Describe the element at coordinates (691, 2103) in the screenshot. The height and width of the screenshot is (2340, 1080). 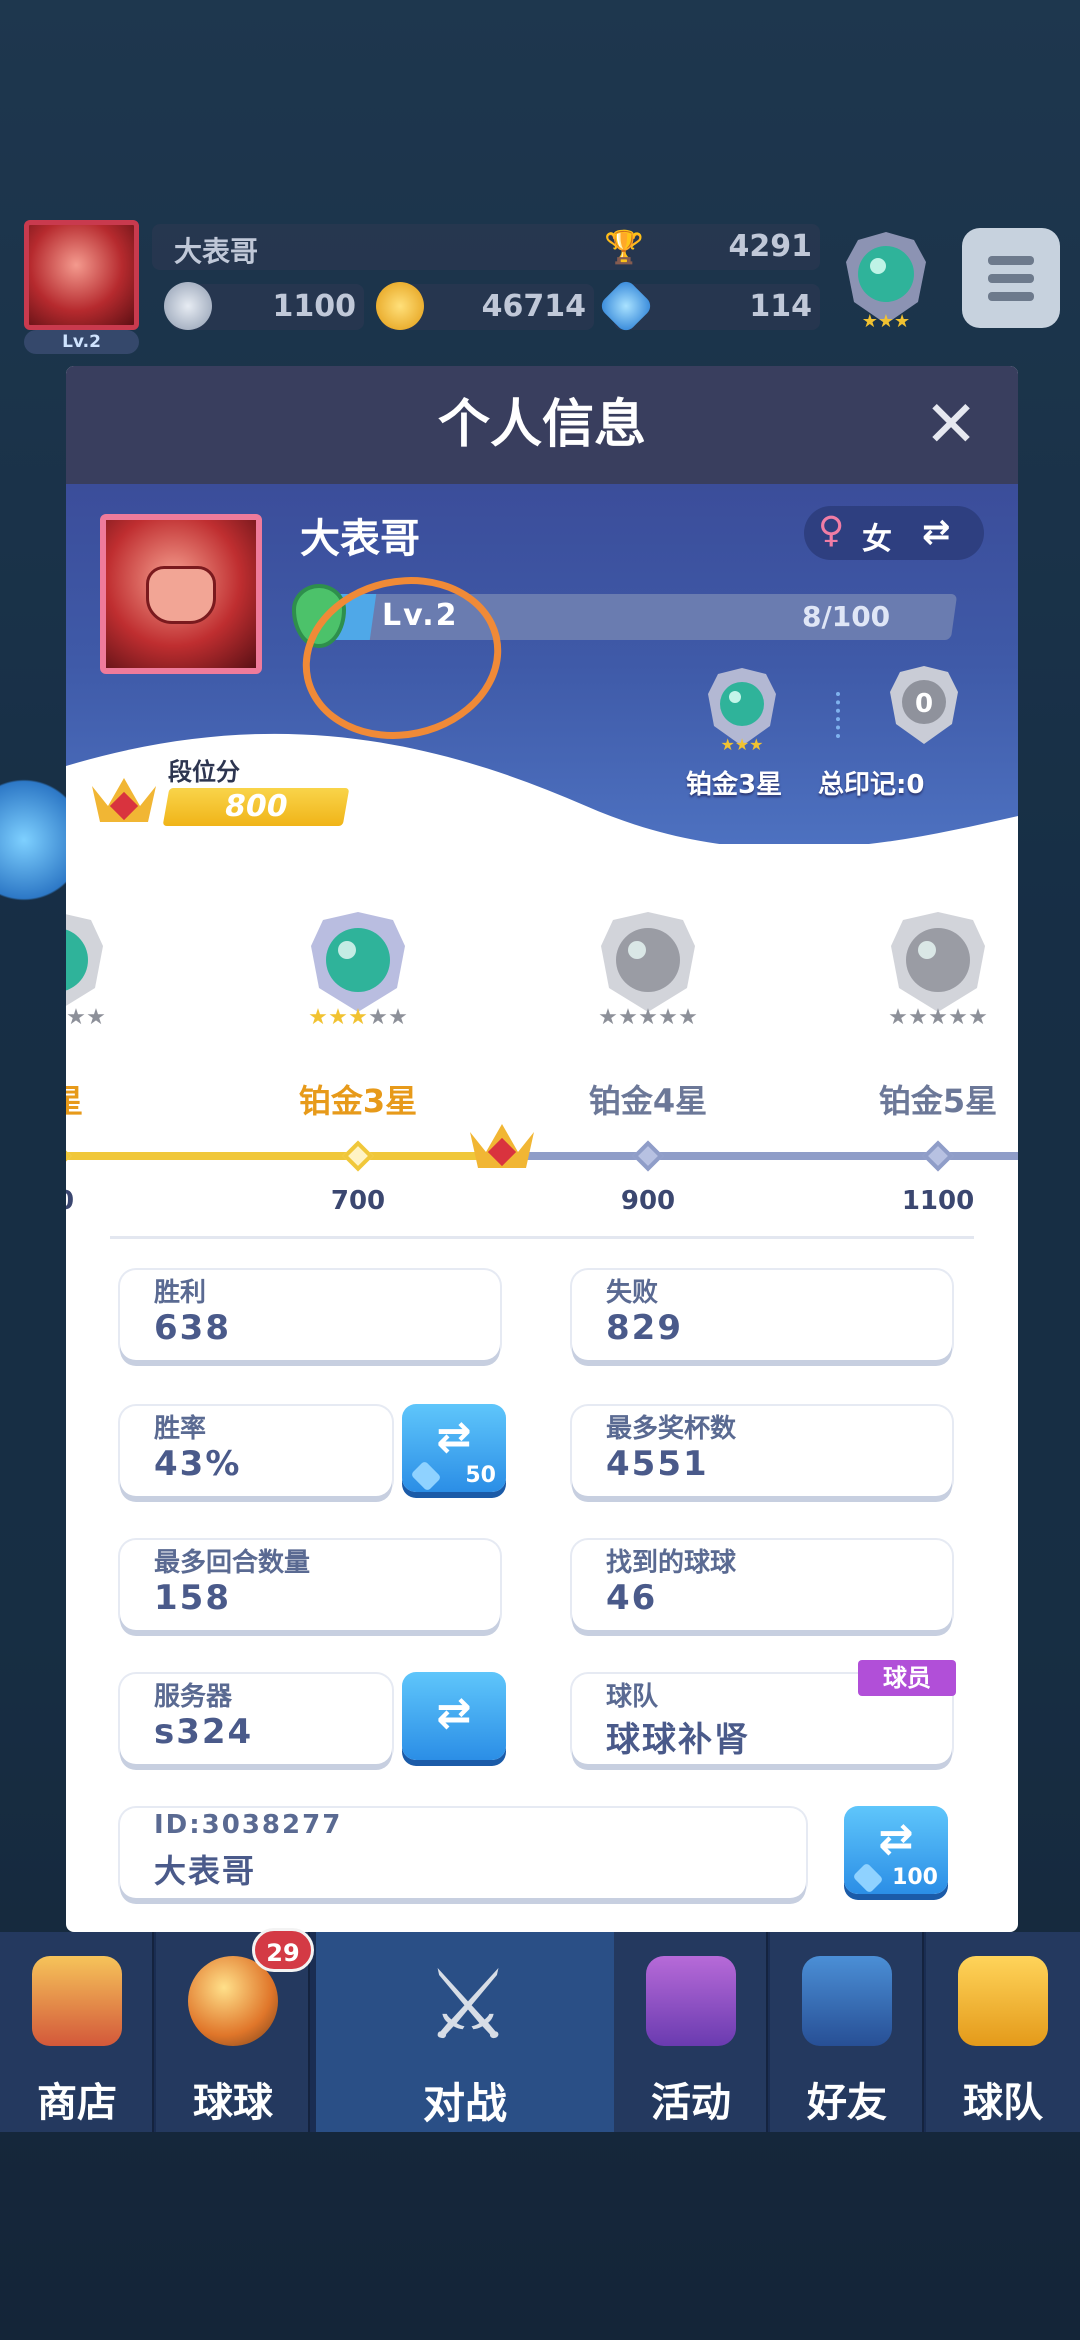
I see `nav-events-label: 活动` at that location.